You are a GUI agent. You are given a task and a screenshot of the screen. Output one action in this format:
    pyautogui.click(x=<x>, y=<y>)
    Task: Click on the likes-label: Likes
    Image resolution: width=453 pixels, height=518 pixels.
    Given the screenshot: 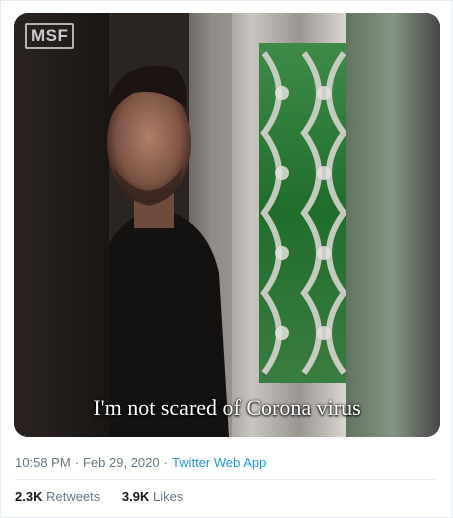 What is the action you would take?
    pyautogui.click(x=168, y=496)
    